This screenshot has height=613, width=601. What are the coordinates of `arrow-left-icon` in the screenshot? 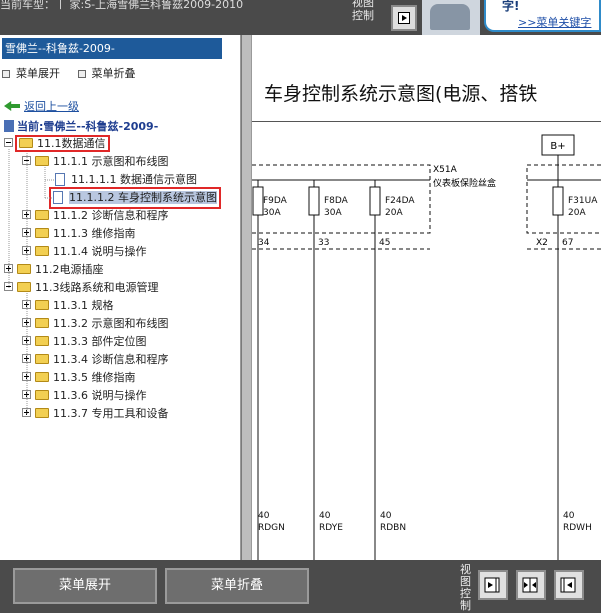 It's located at (568, 585).